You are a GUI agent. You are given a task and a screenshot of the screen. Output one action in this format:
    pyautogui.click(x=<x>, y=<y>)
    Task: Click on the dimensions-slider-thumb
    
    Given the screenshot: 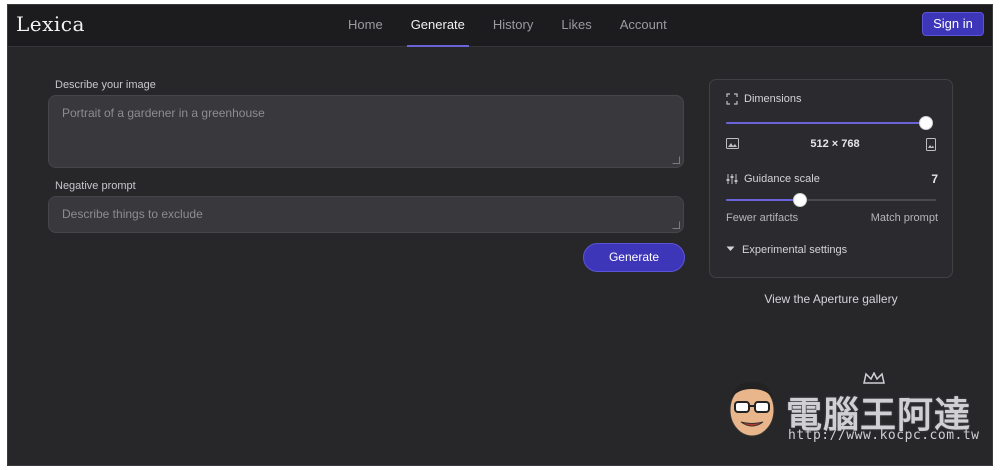 What is the action you would take?
    pyautogui.click(x=926, y=123)
    